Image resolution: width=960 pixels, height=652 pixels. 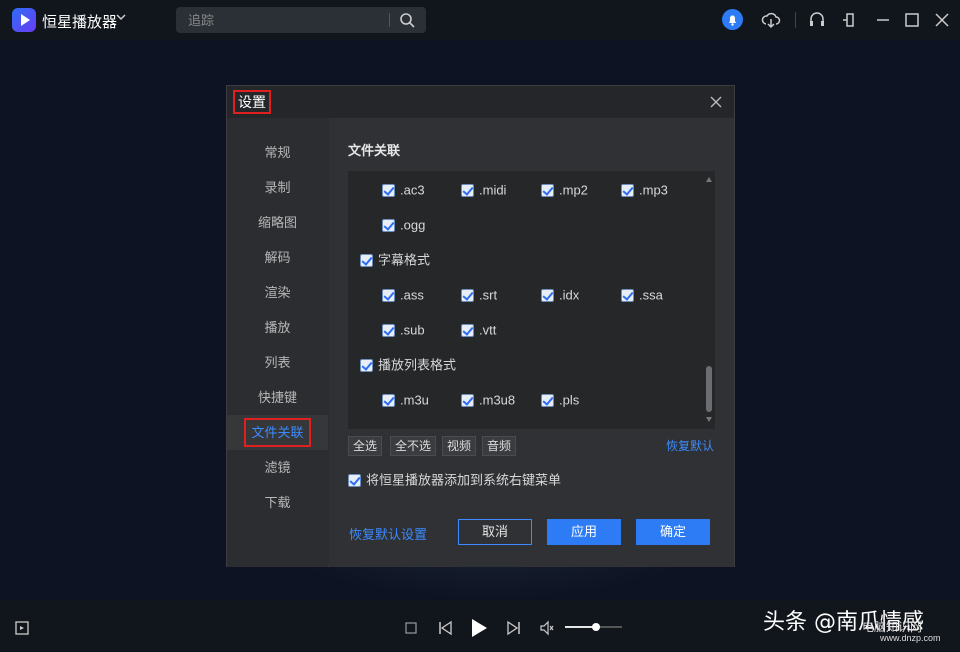 I want to click on dialog-titlebar: 设置, so click(x=480, y=102).